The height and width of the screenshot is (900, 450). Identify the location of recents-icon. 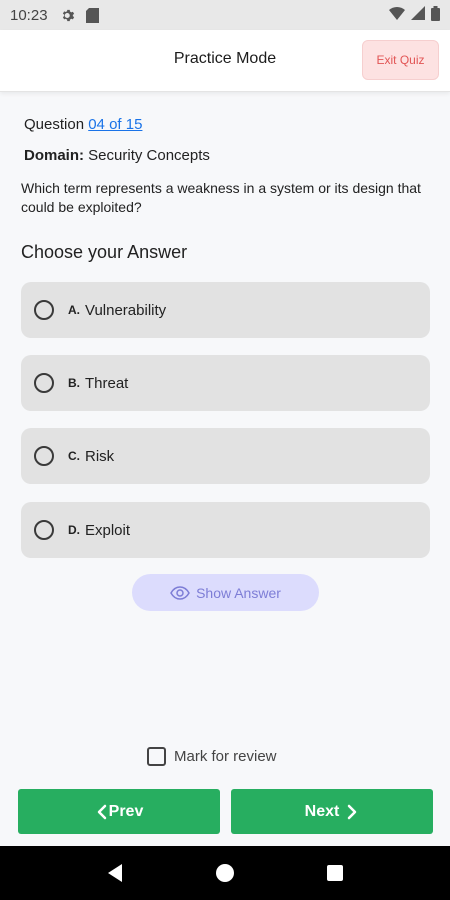
(335, 873).